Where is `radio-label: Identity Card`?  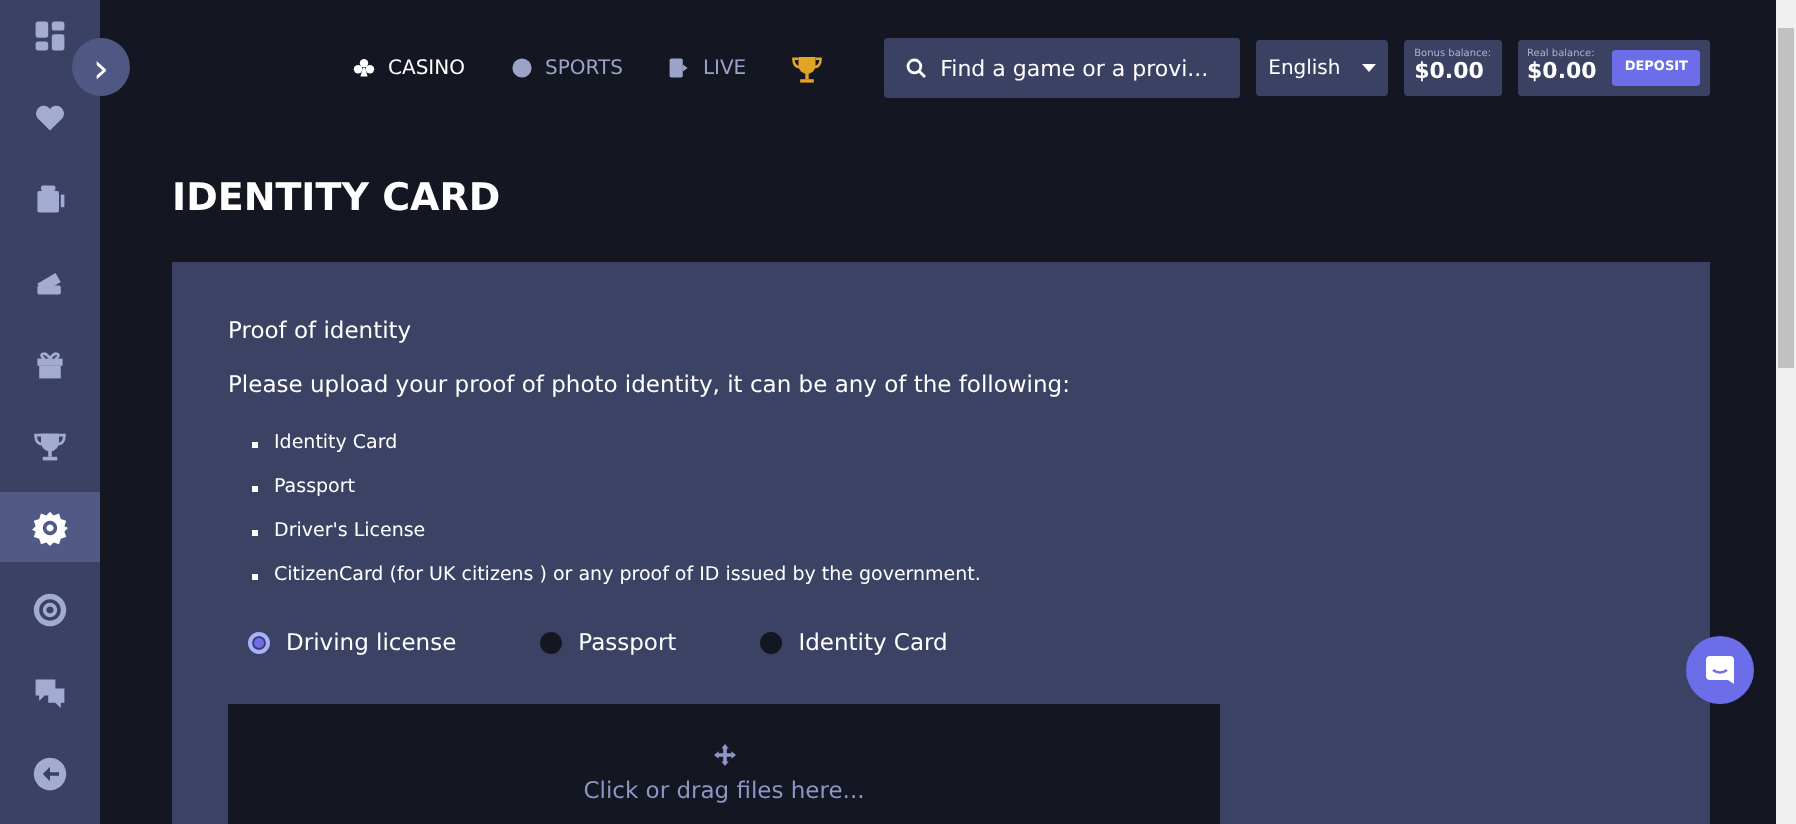
radio-label: Identity Card is located at coordinates (873, 643).